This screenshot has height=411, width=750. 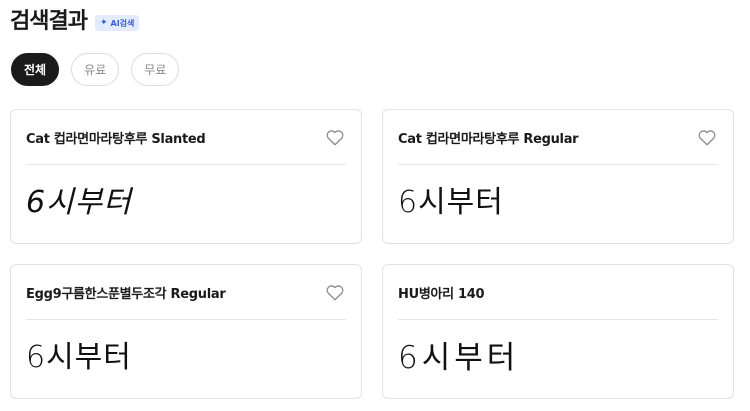 I want to click on font-card-header: Cat 컵라면마라탕후루 Slanted, so click(x=186, y=137).